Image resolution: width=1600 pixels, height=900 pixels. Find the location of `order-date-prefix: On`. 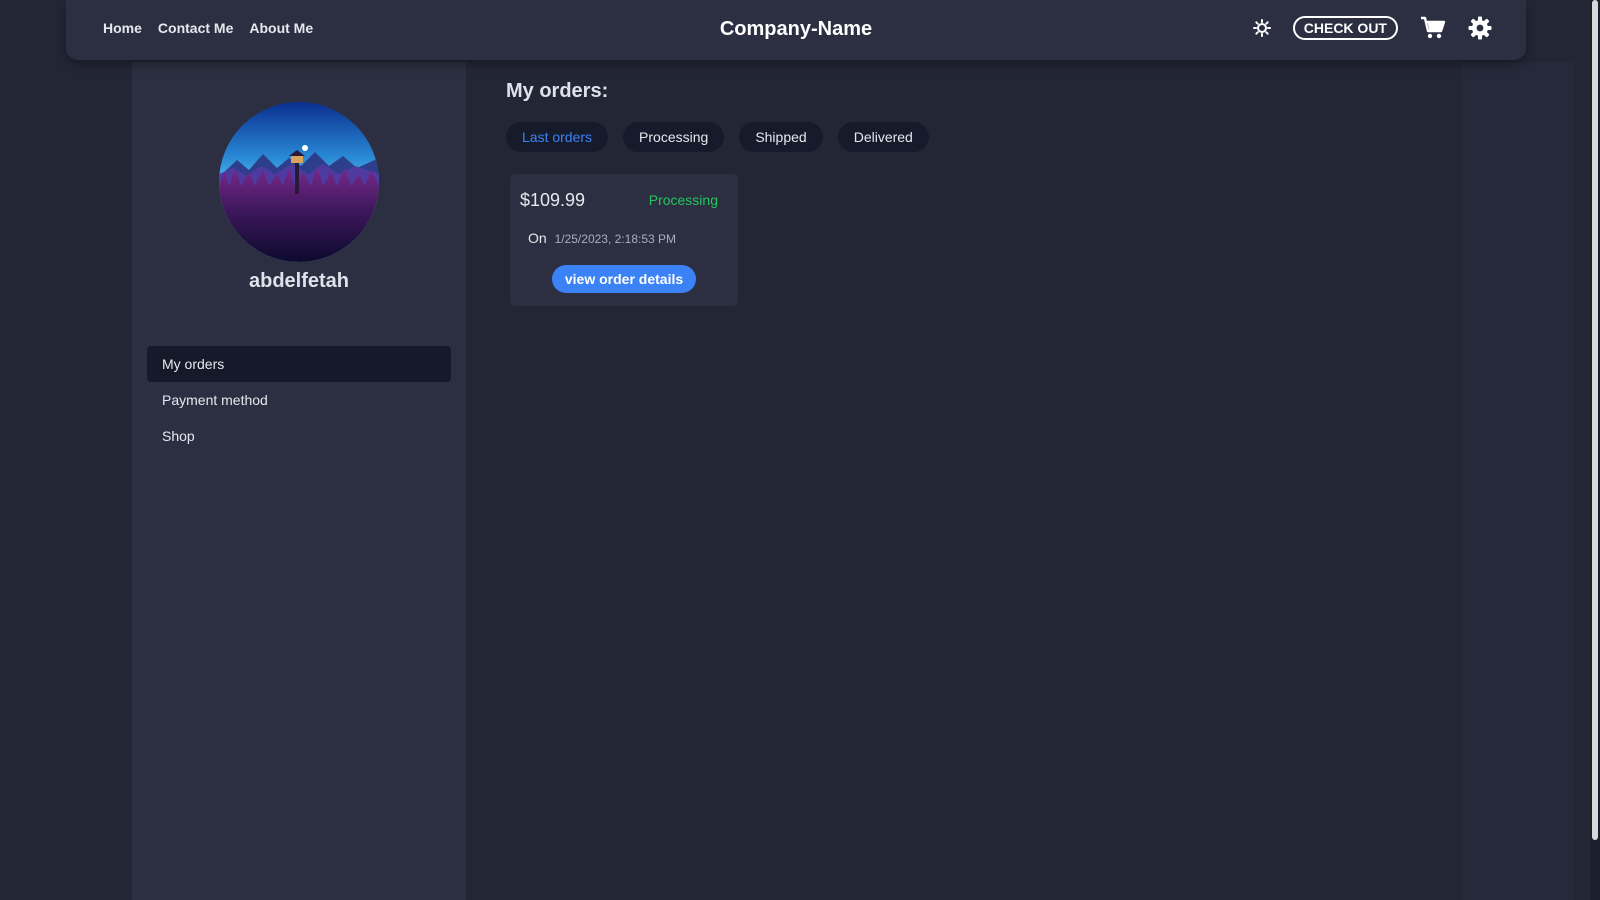

order-date-prefix: On is located at coordinates (537, 238).